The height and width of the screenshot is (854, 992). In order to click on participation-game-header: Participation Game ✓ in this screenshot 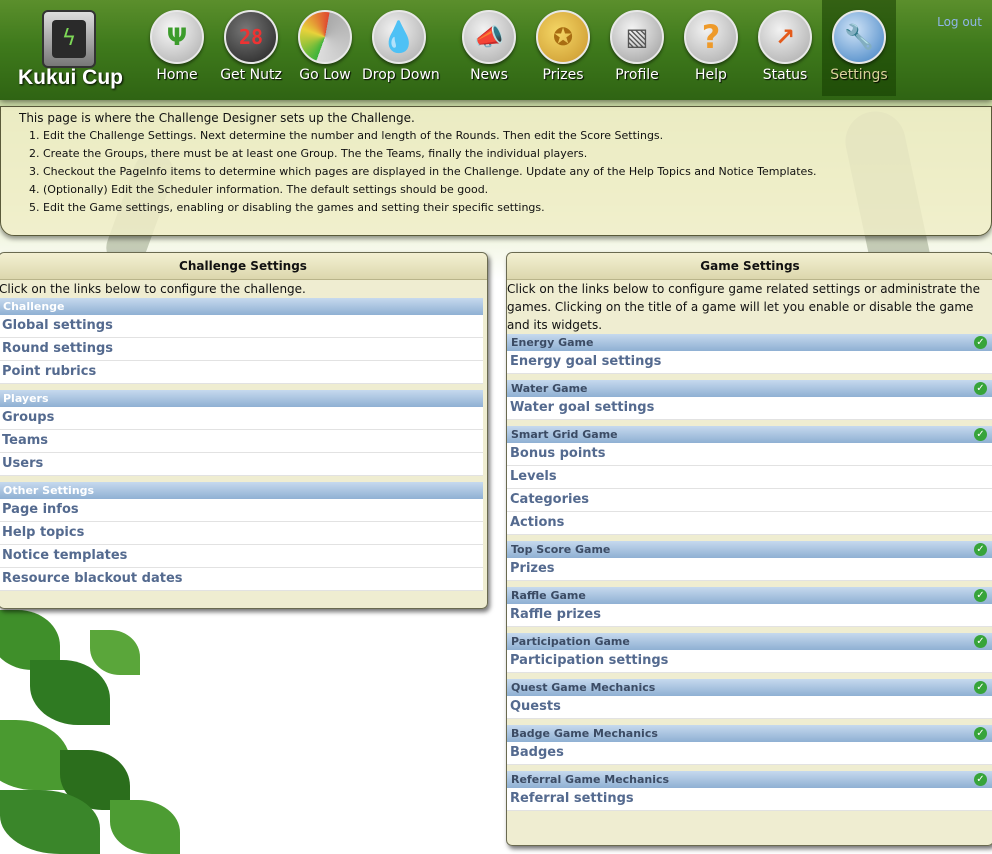, I will do `click(749, 641)`.